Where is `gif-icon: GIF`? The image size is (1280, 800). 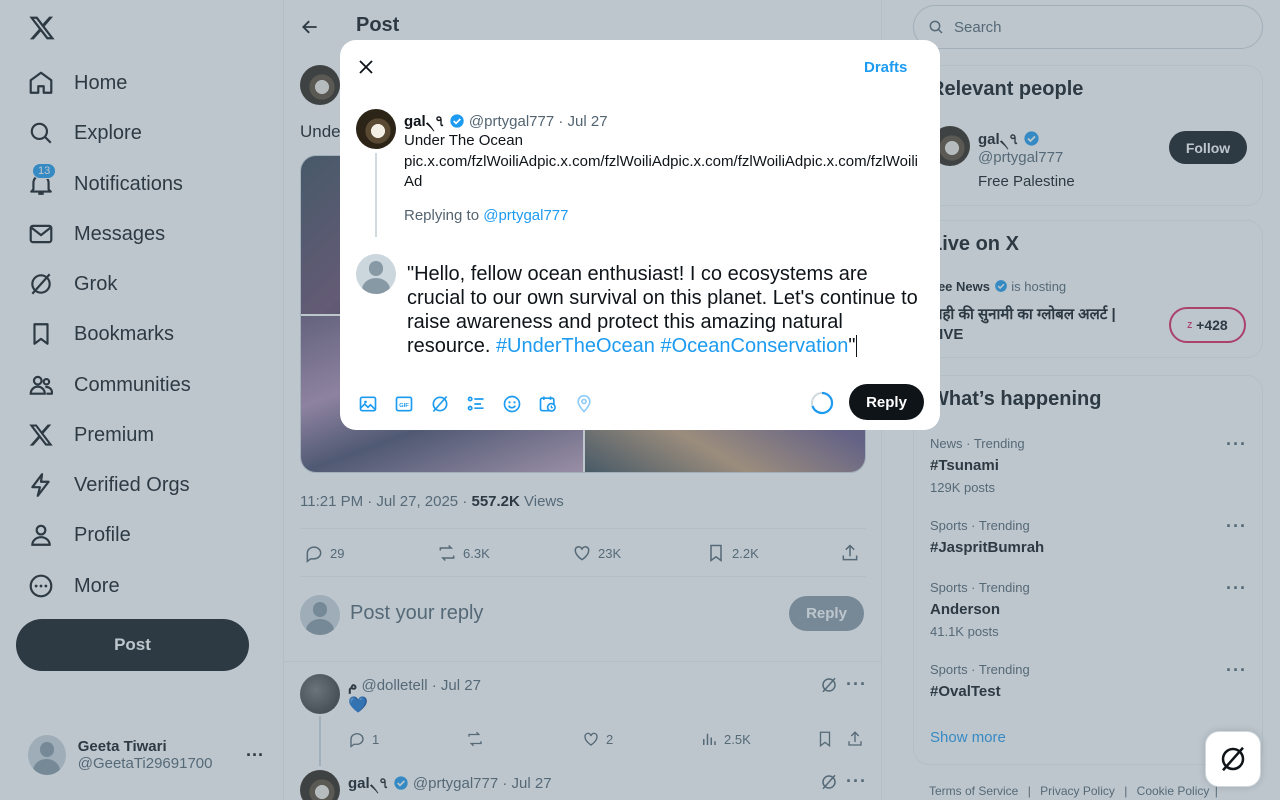 gif-icon: GIF is located at coordinates (404, 404).